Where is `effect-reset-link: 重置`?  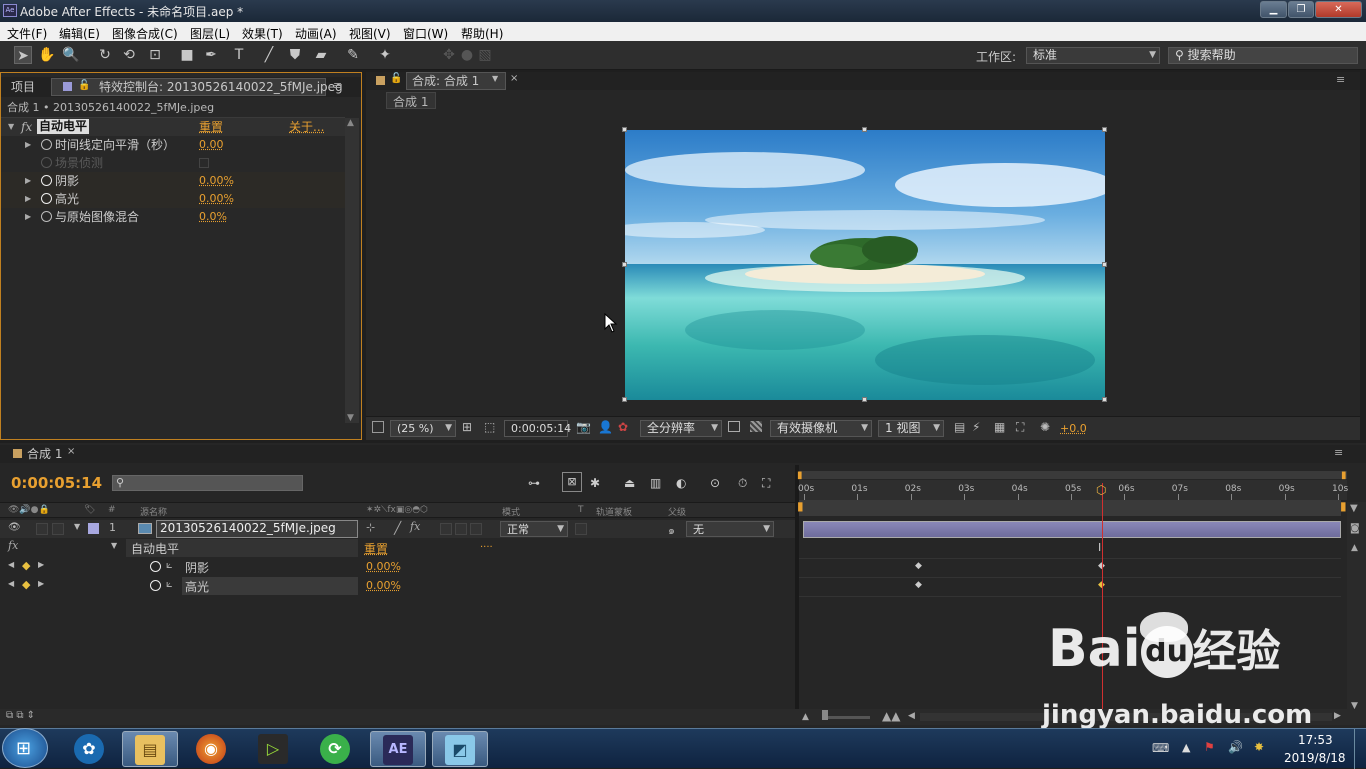
effect-reset-link: 重置 is located at coordinates (376, 548).